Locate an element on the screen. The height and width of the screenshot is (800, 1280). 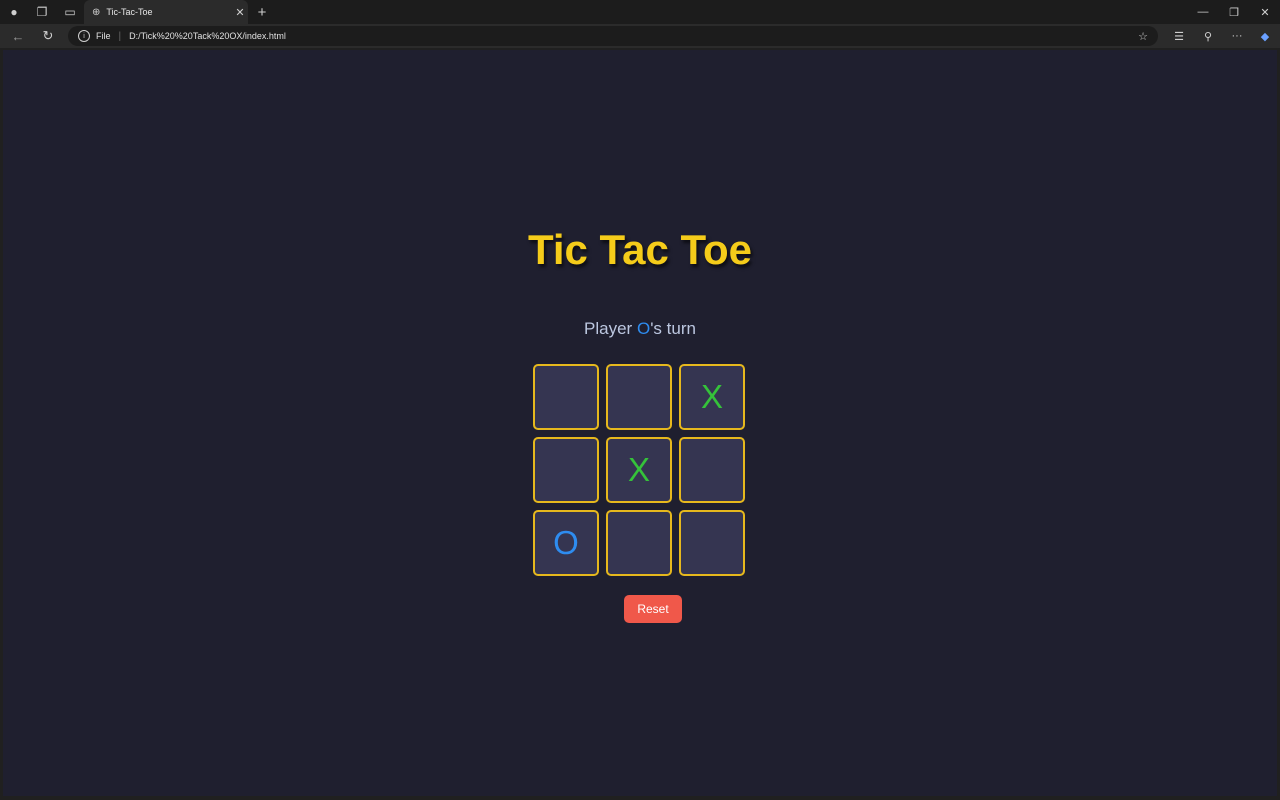
tab-title: Tic-Tac-Toe is located at coordinates (129, 12).